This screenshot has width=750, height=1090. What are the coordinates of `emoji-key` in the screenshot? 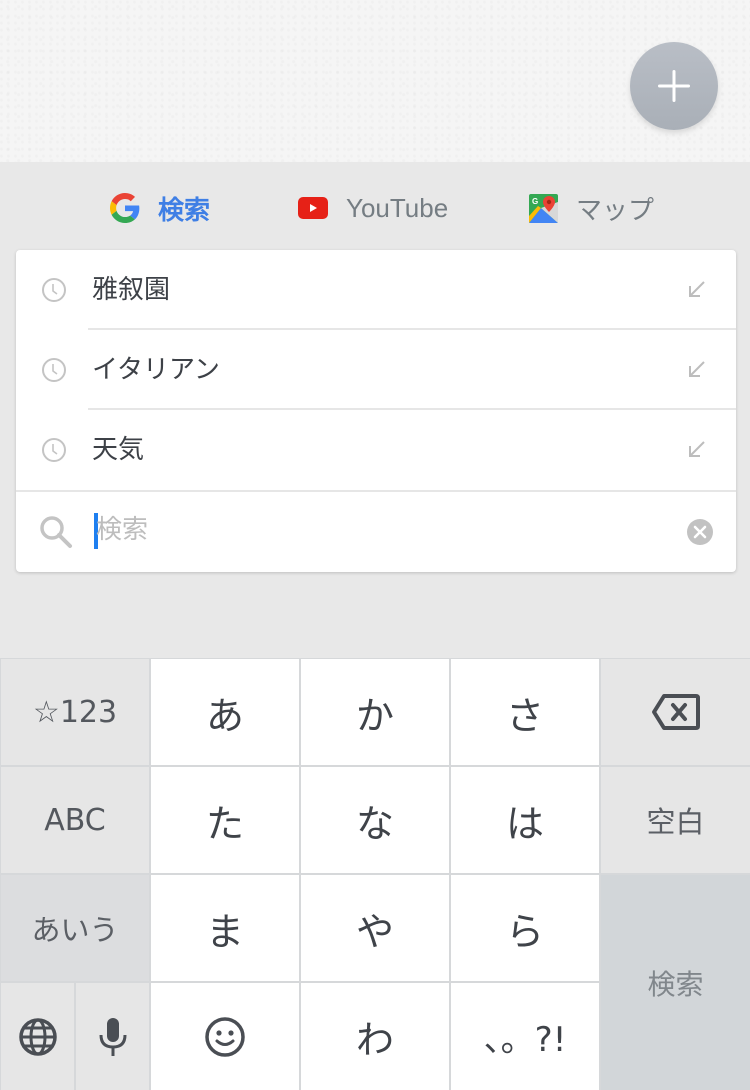 It's located at (225, 1036).